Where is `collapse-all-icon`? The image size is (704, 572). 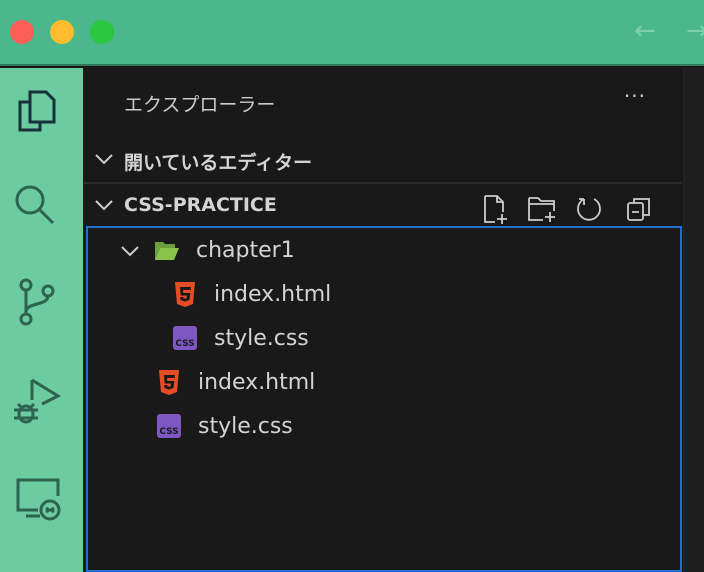
collapse-all-icon is located at coordinates (639, 209).